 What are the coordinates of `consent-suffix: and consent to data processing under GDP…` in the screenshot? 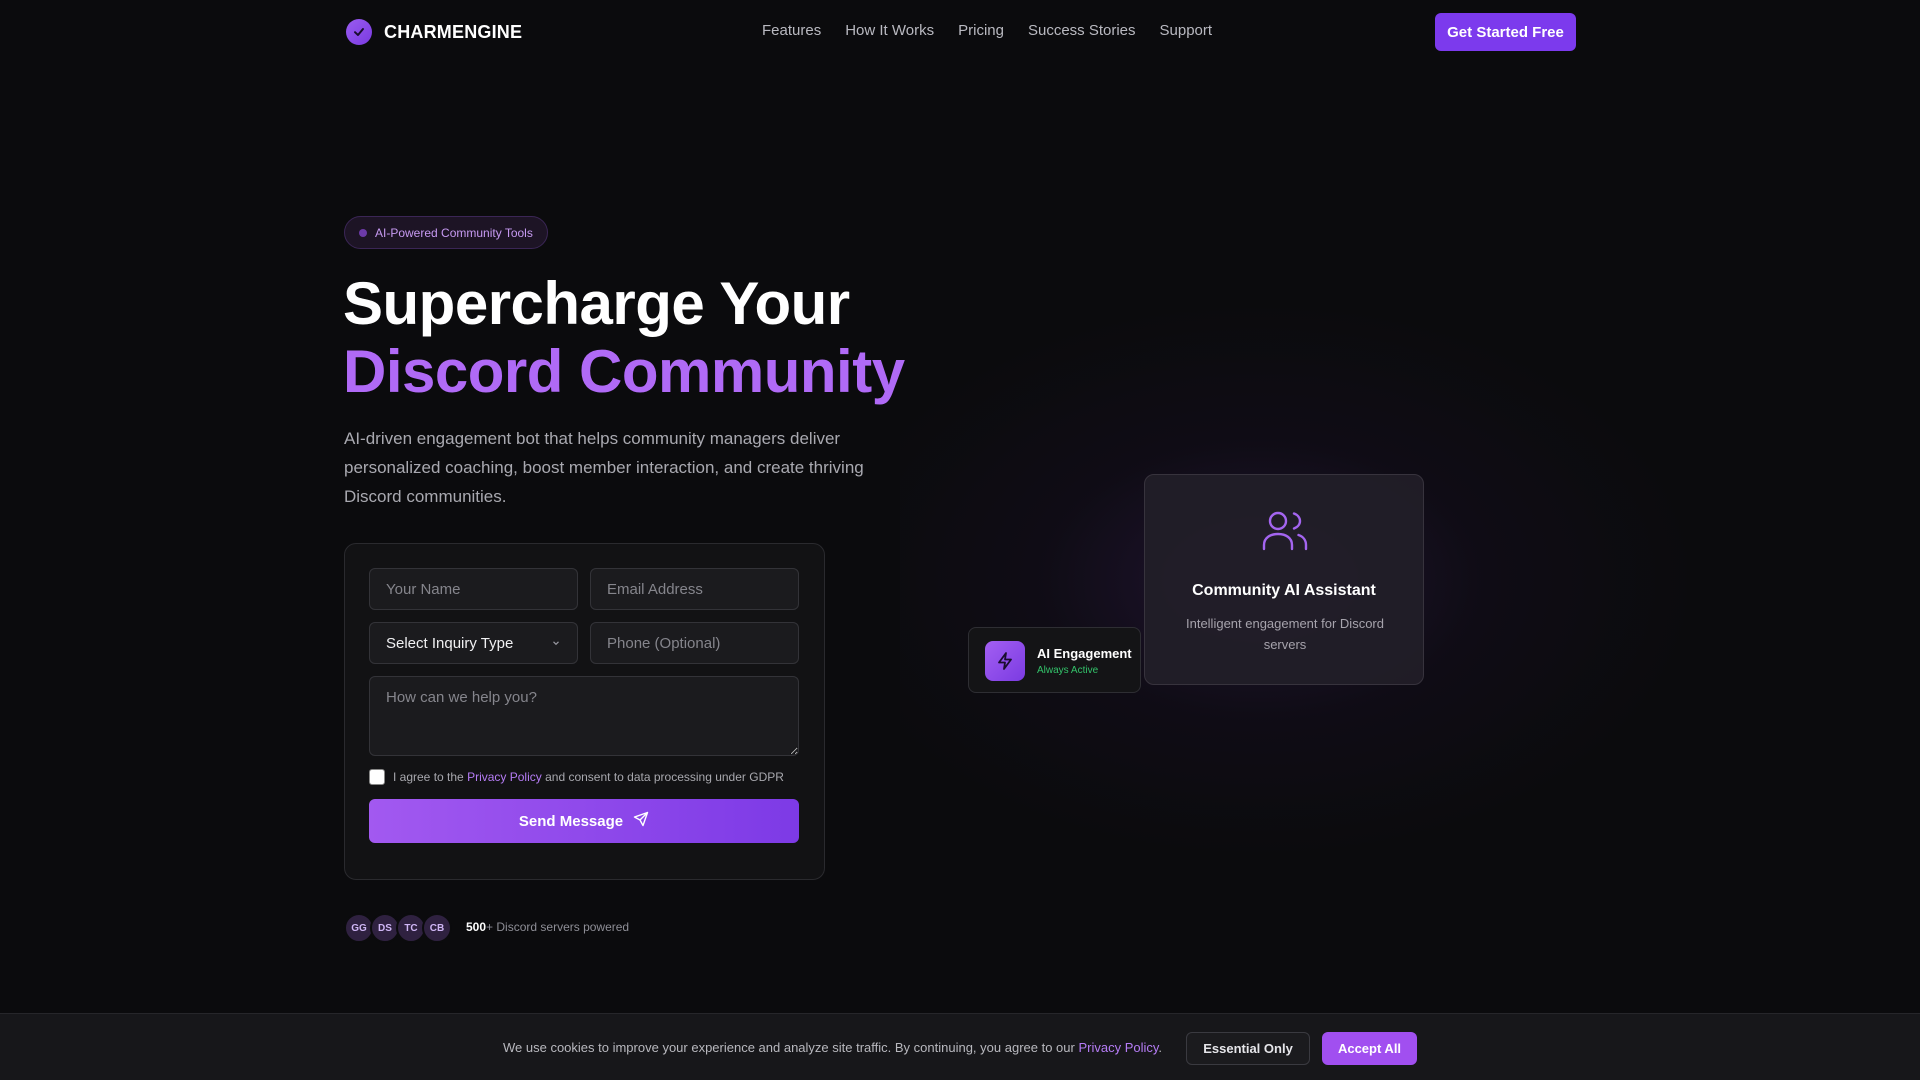 It's located at (664, 777).